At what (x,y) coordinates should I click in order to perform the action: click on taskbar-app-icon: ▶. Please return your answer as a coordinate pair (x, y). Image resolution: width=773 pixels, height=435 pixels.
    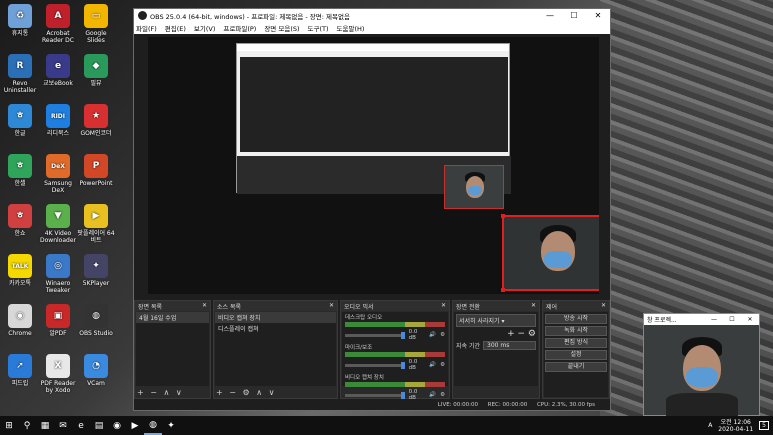
    Looking at the image, I should click on (135, 425).